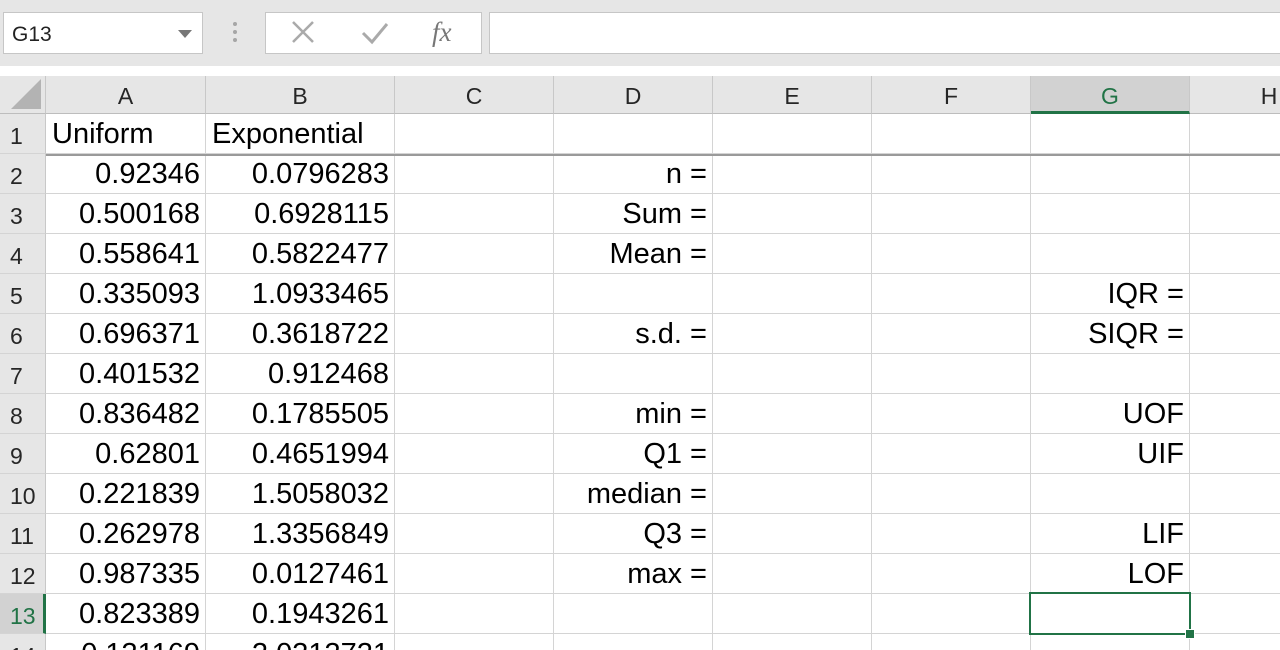 Image resolution: width=1280 pixels, height=650 pixels. I want to click on cell-a14: 0.131169, so click(126, 642).